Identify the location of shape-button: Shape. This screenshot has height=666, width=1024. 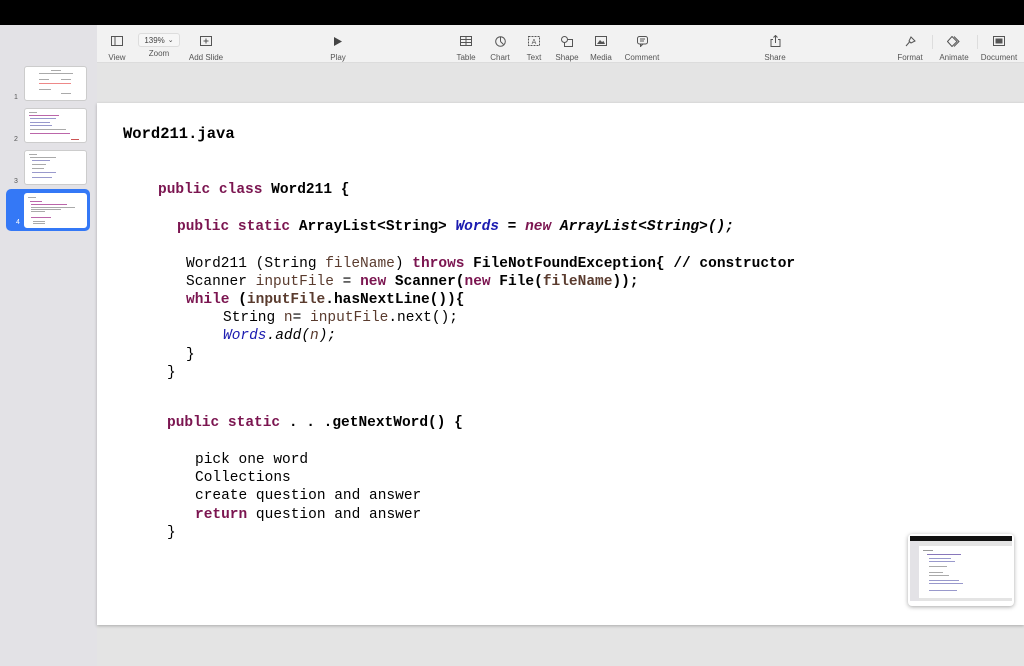
(567, 44).